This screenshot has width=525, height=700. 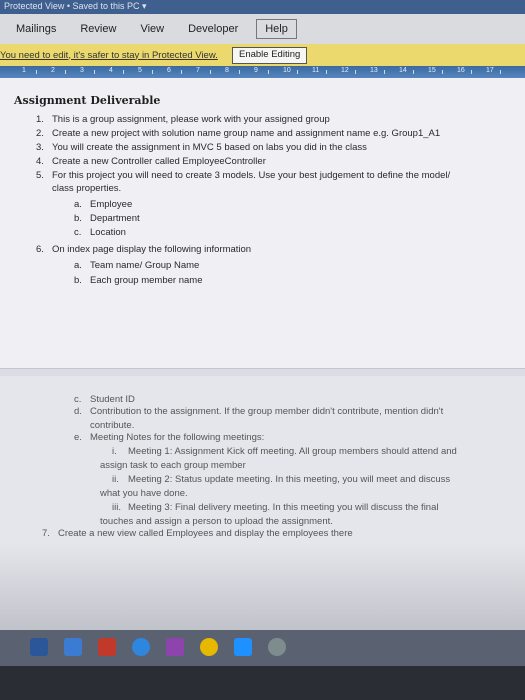 I want to click on ruler-number: 4, so click(x=111, y=70).